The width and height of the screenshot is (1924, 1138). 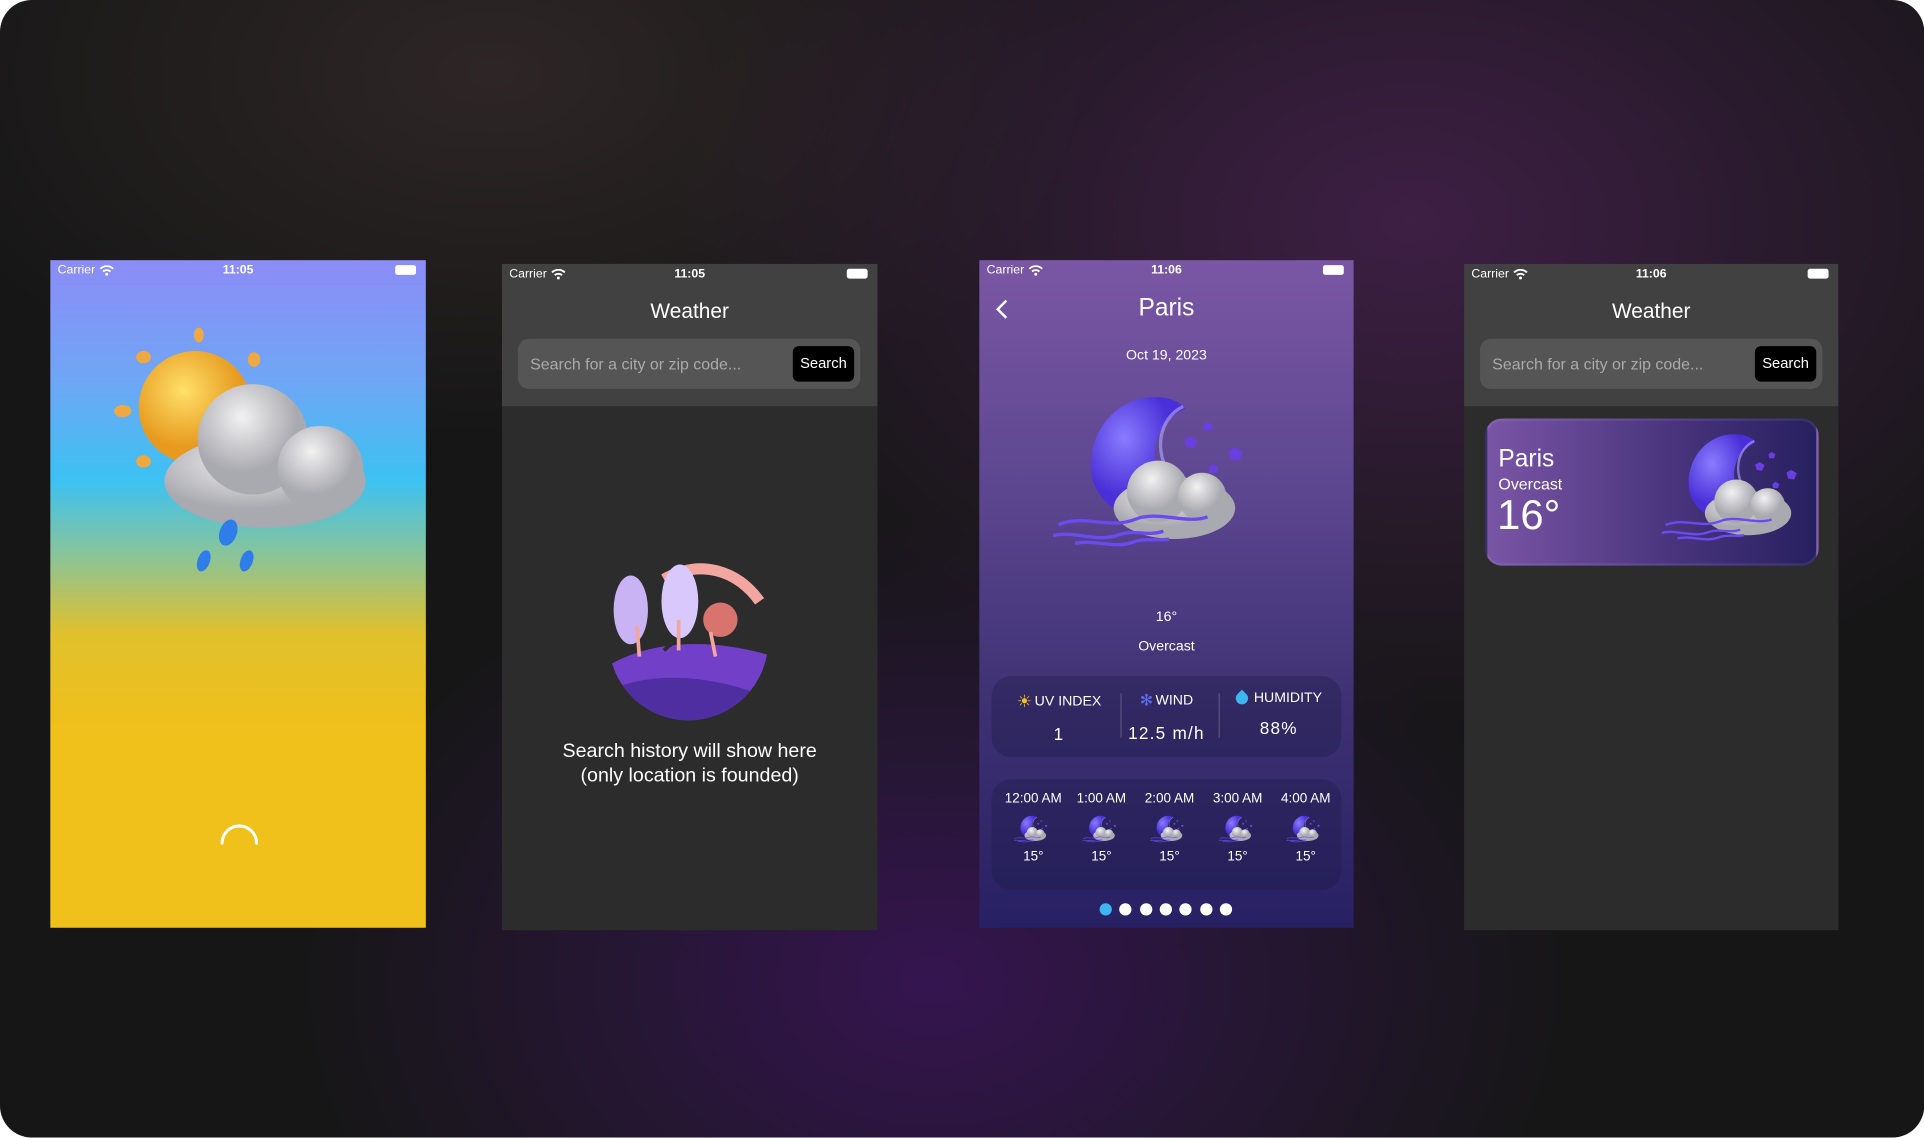 I want to click on date-label: Oct 19, 2023, so click(x=1166, y=356).